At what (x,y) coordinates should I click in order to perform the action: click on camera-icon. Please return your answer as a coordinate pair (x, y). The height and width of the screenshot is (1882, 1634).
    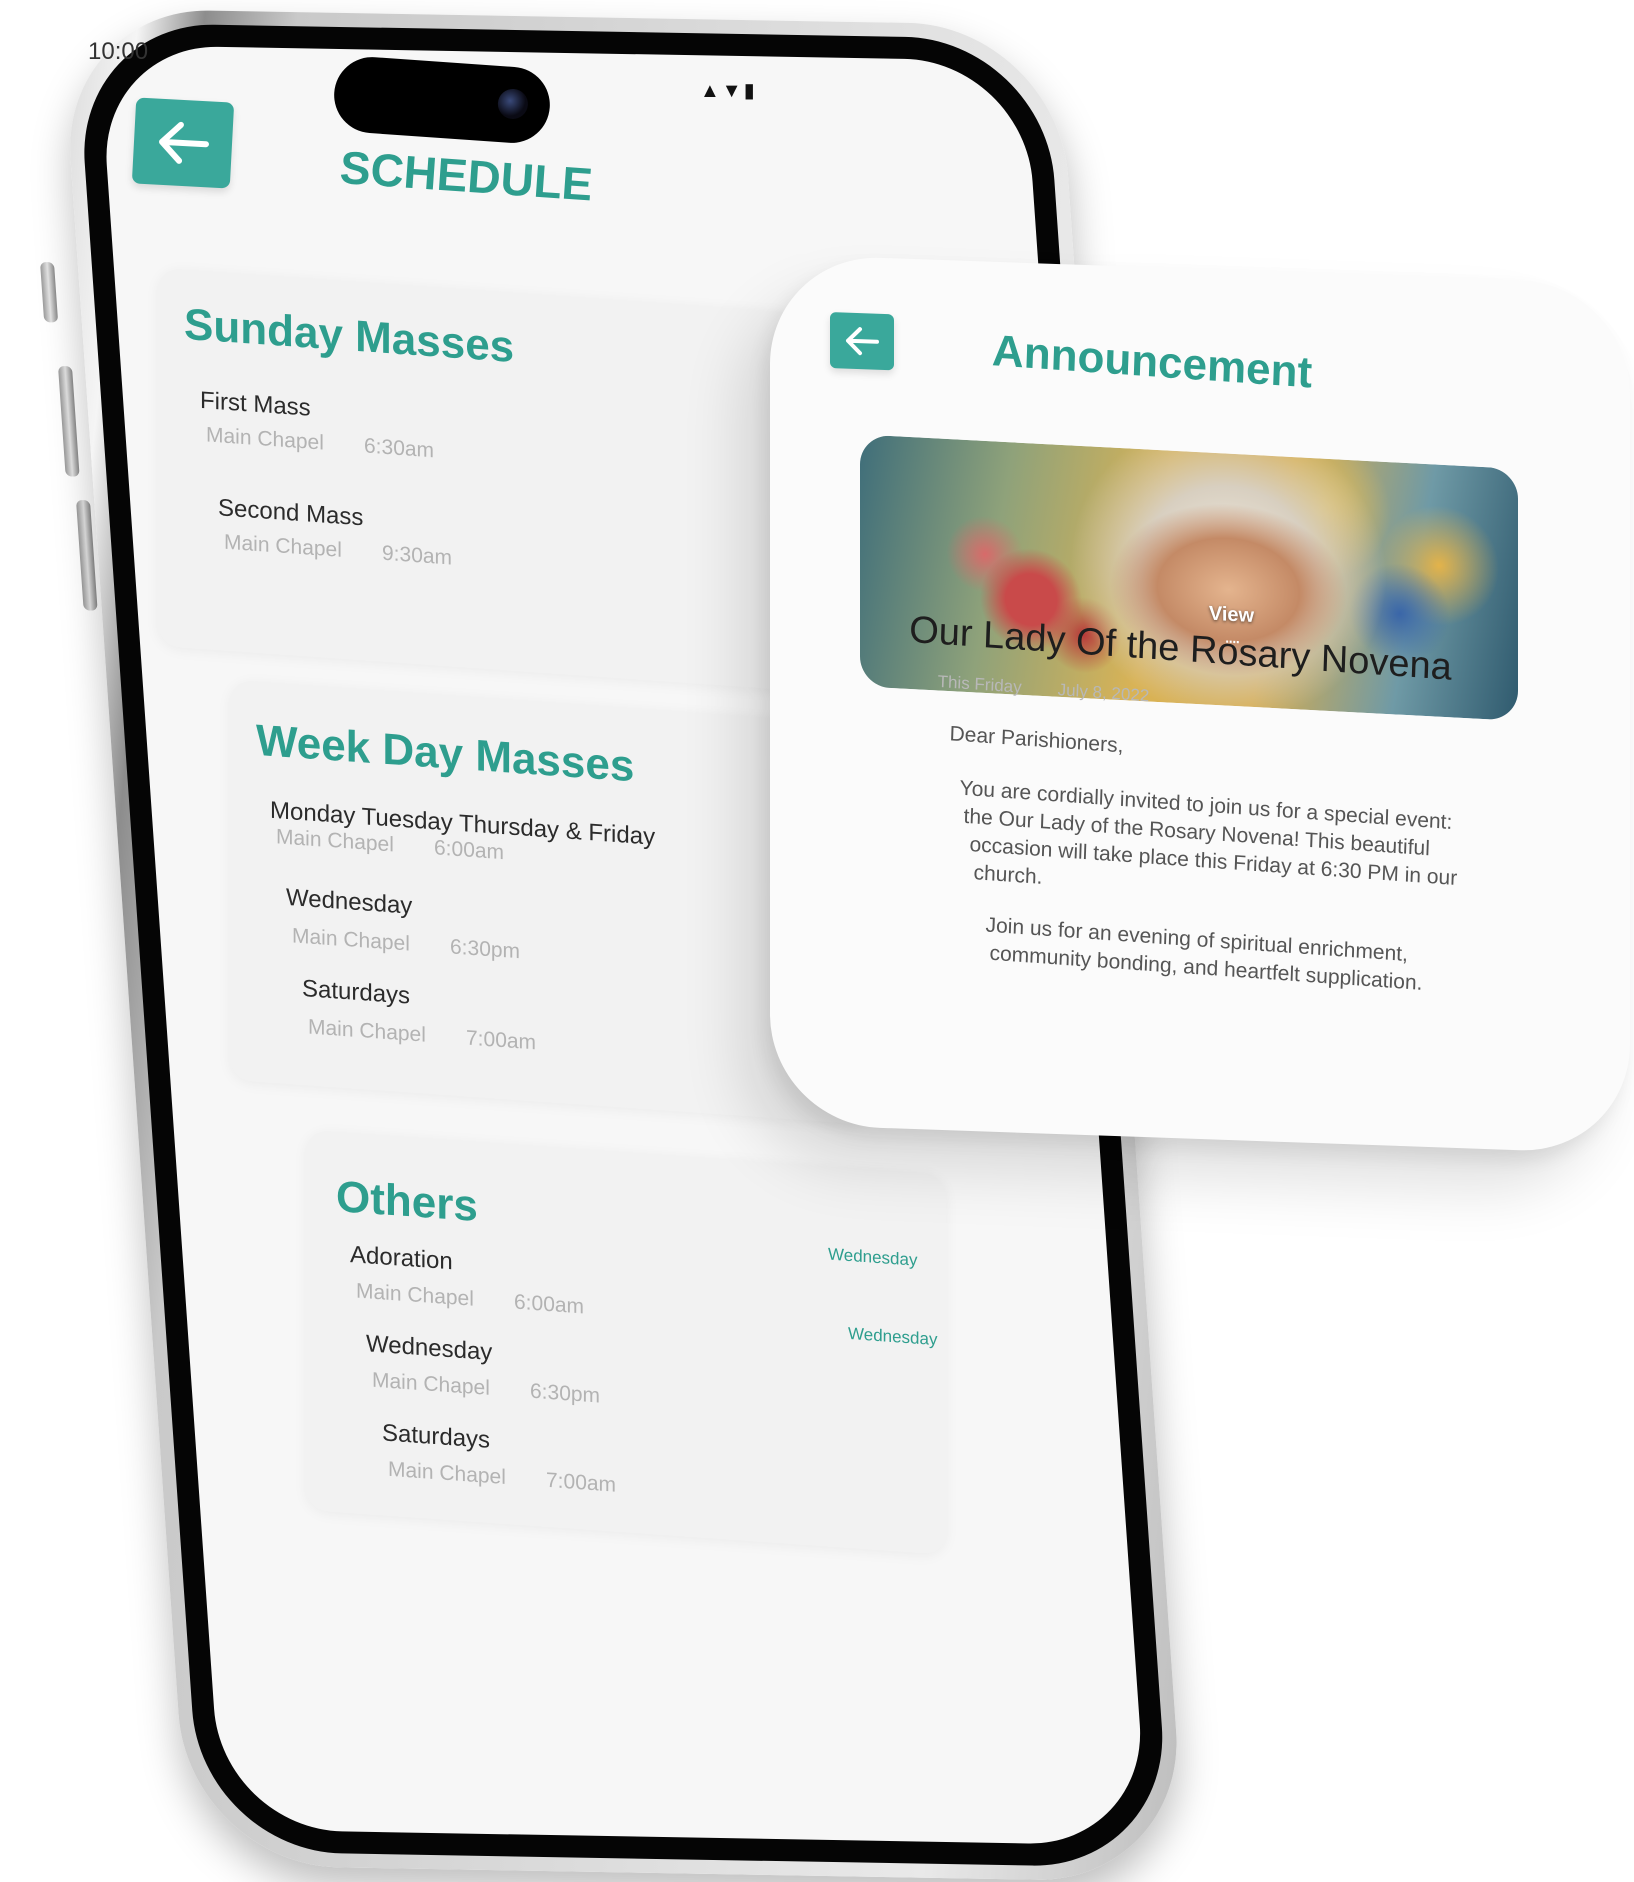
    Looking at the image, I should click on (512, 103).